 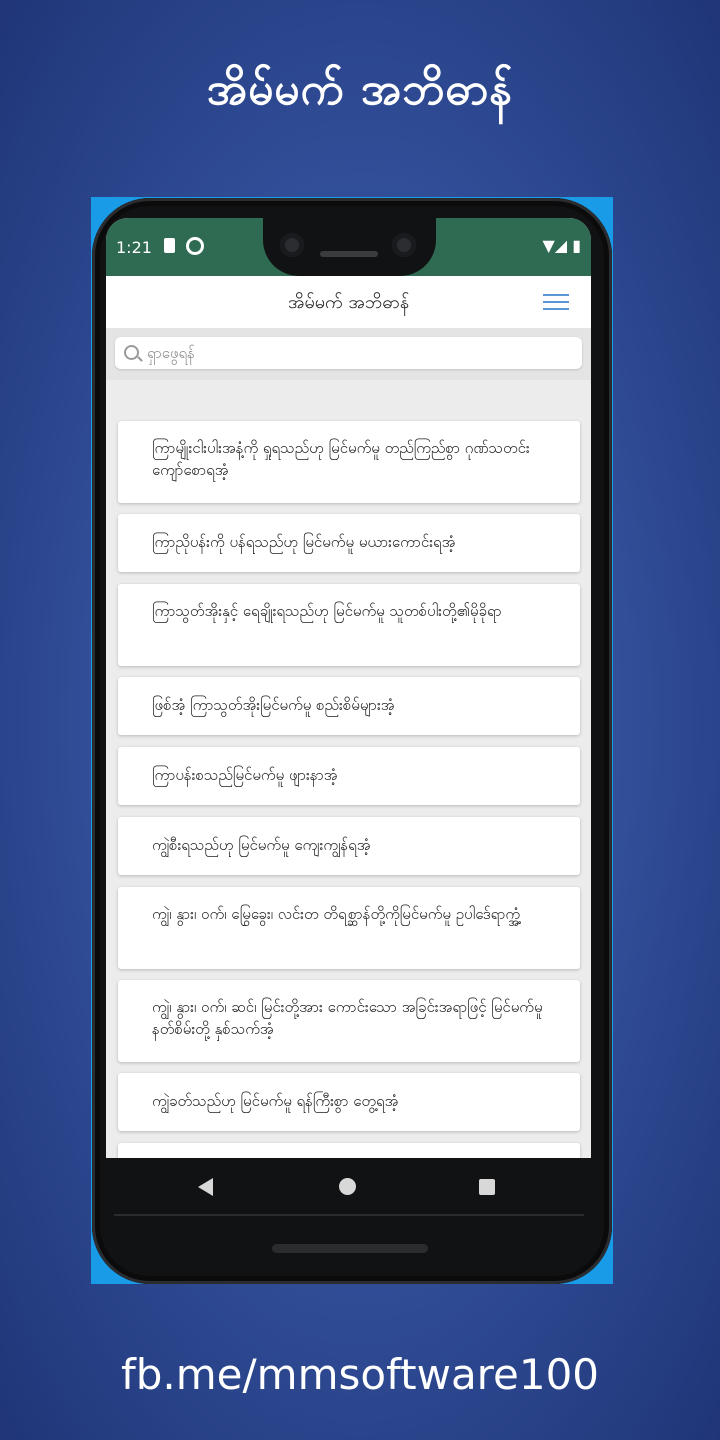 I want to click on list-item: ကြာပန်းစသည်မြင်မက်မူ ဖျားနာအံ့, so click(x=349, y=776).